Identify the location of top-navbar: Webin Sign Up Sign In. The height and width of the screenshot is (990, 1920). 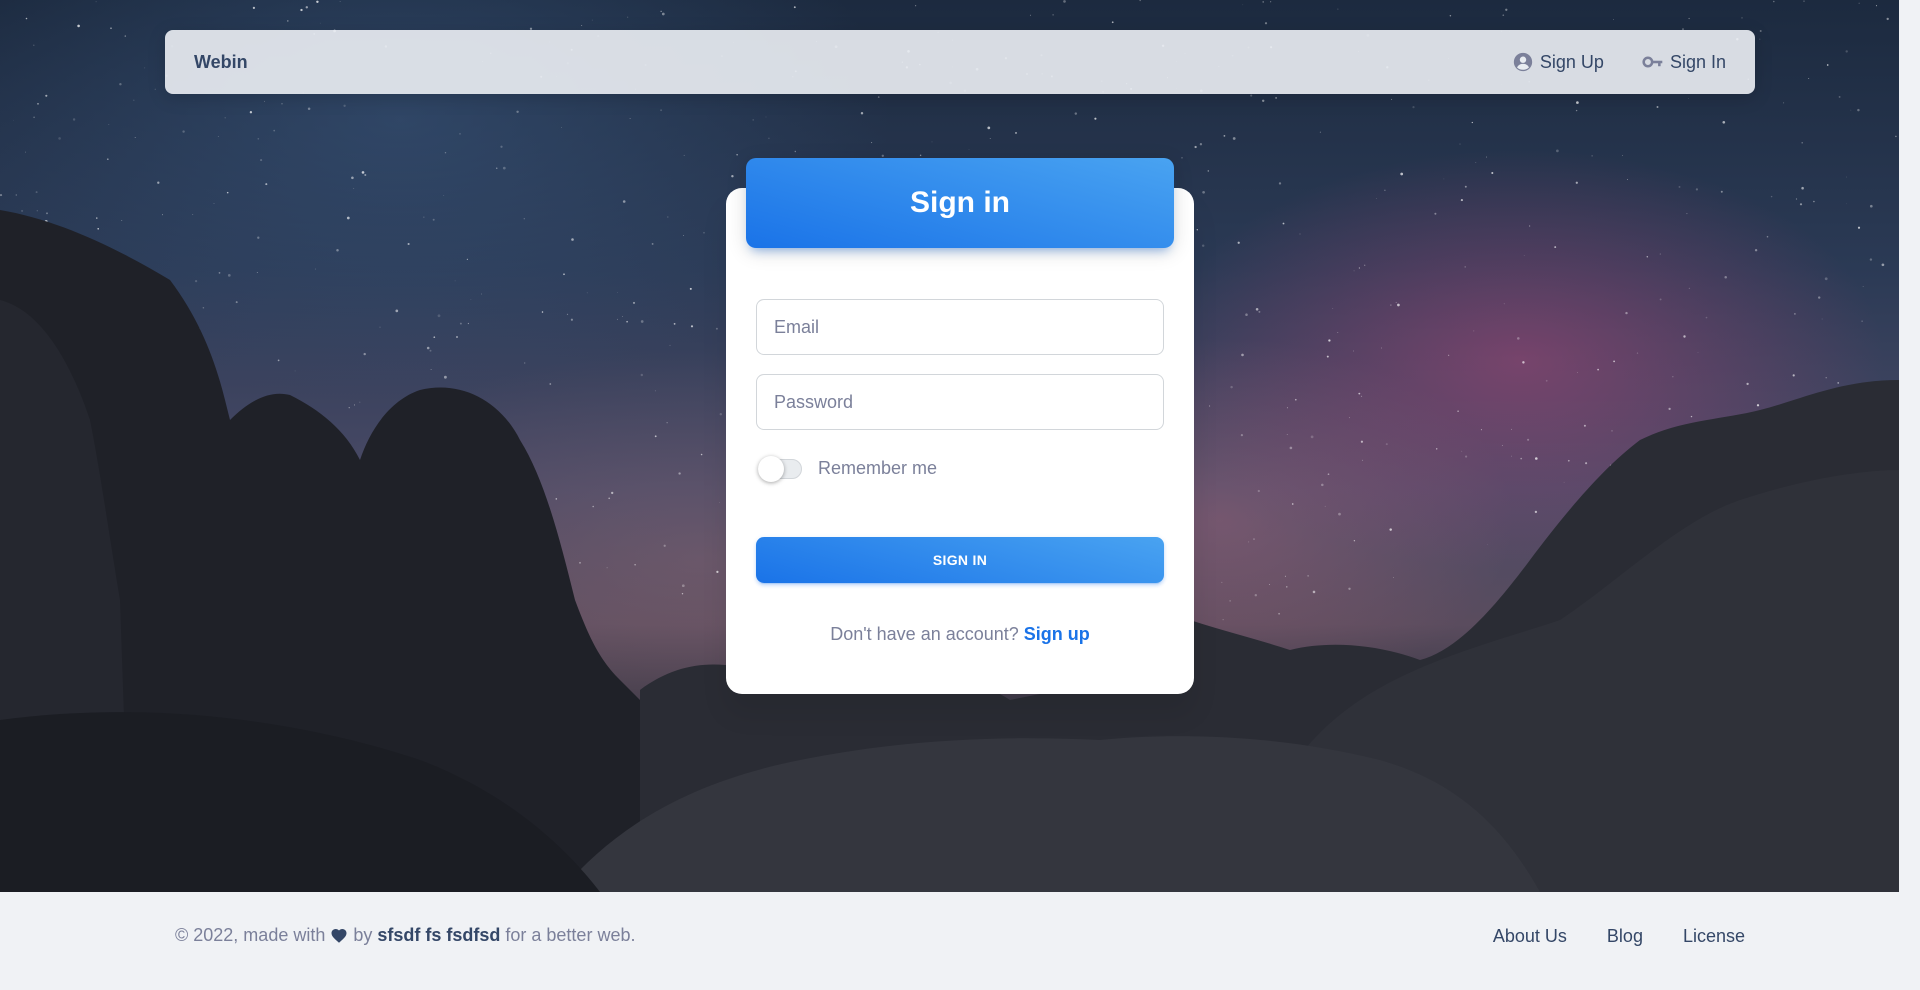
(960, 62).